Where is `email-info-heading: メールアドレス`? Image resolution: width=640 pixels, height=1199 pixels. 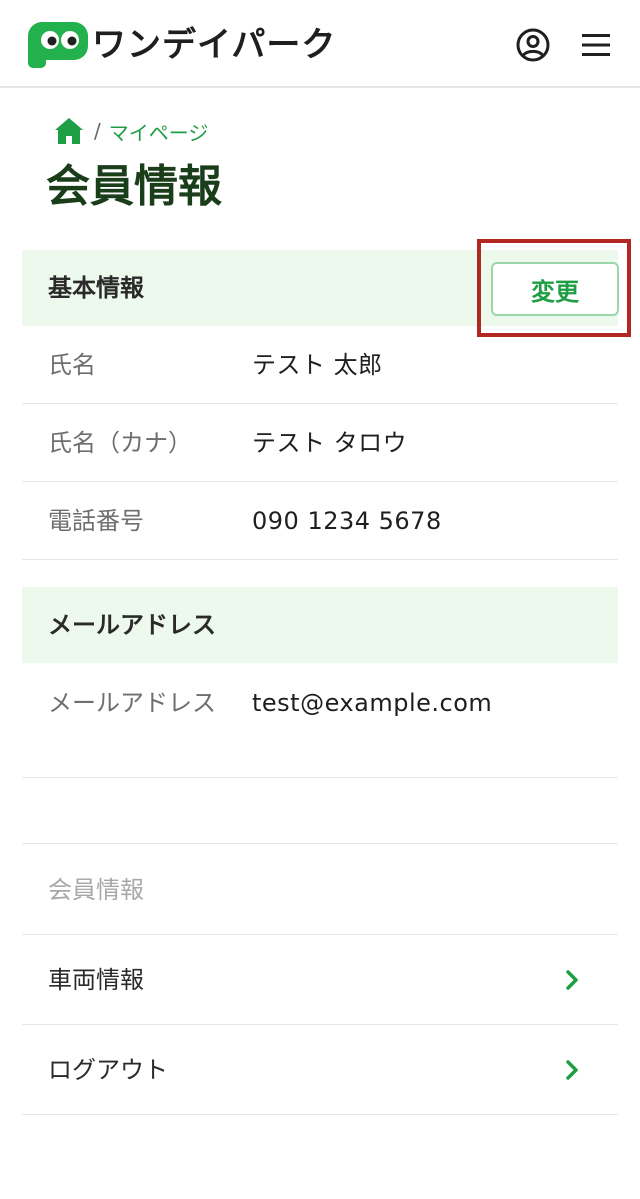
email-info-heading: メールアドレス is located at coordinates (132, 625).